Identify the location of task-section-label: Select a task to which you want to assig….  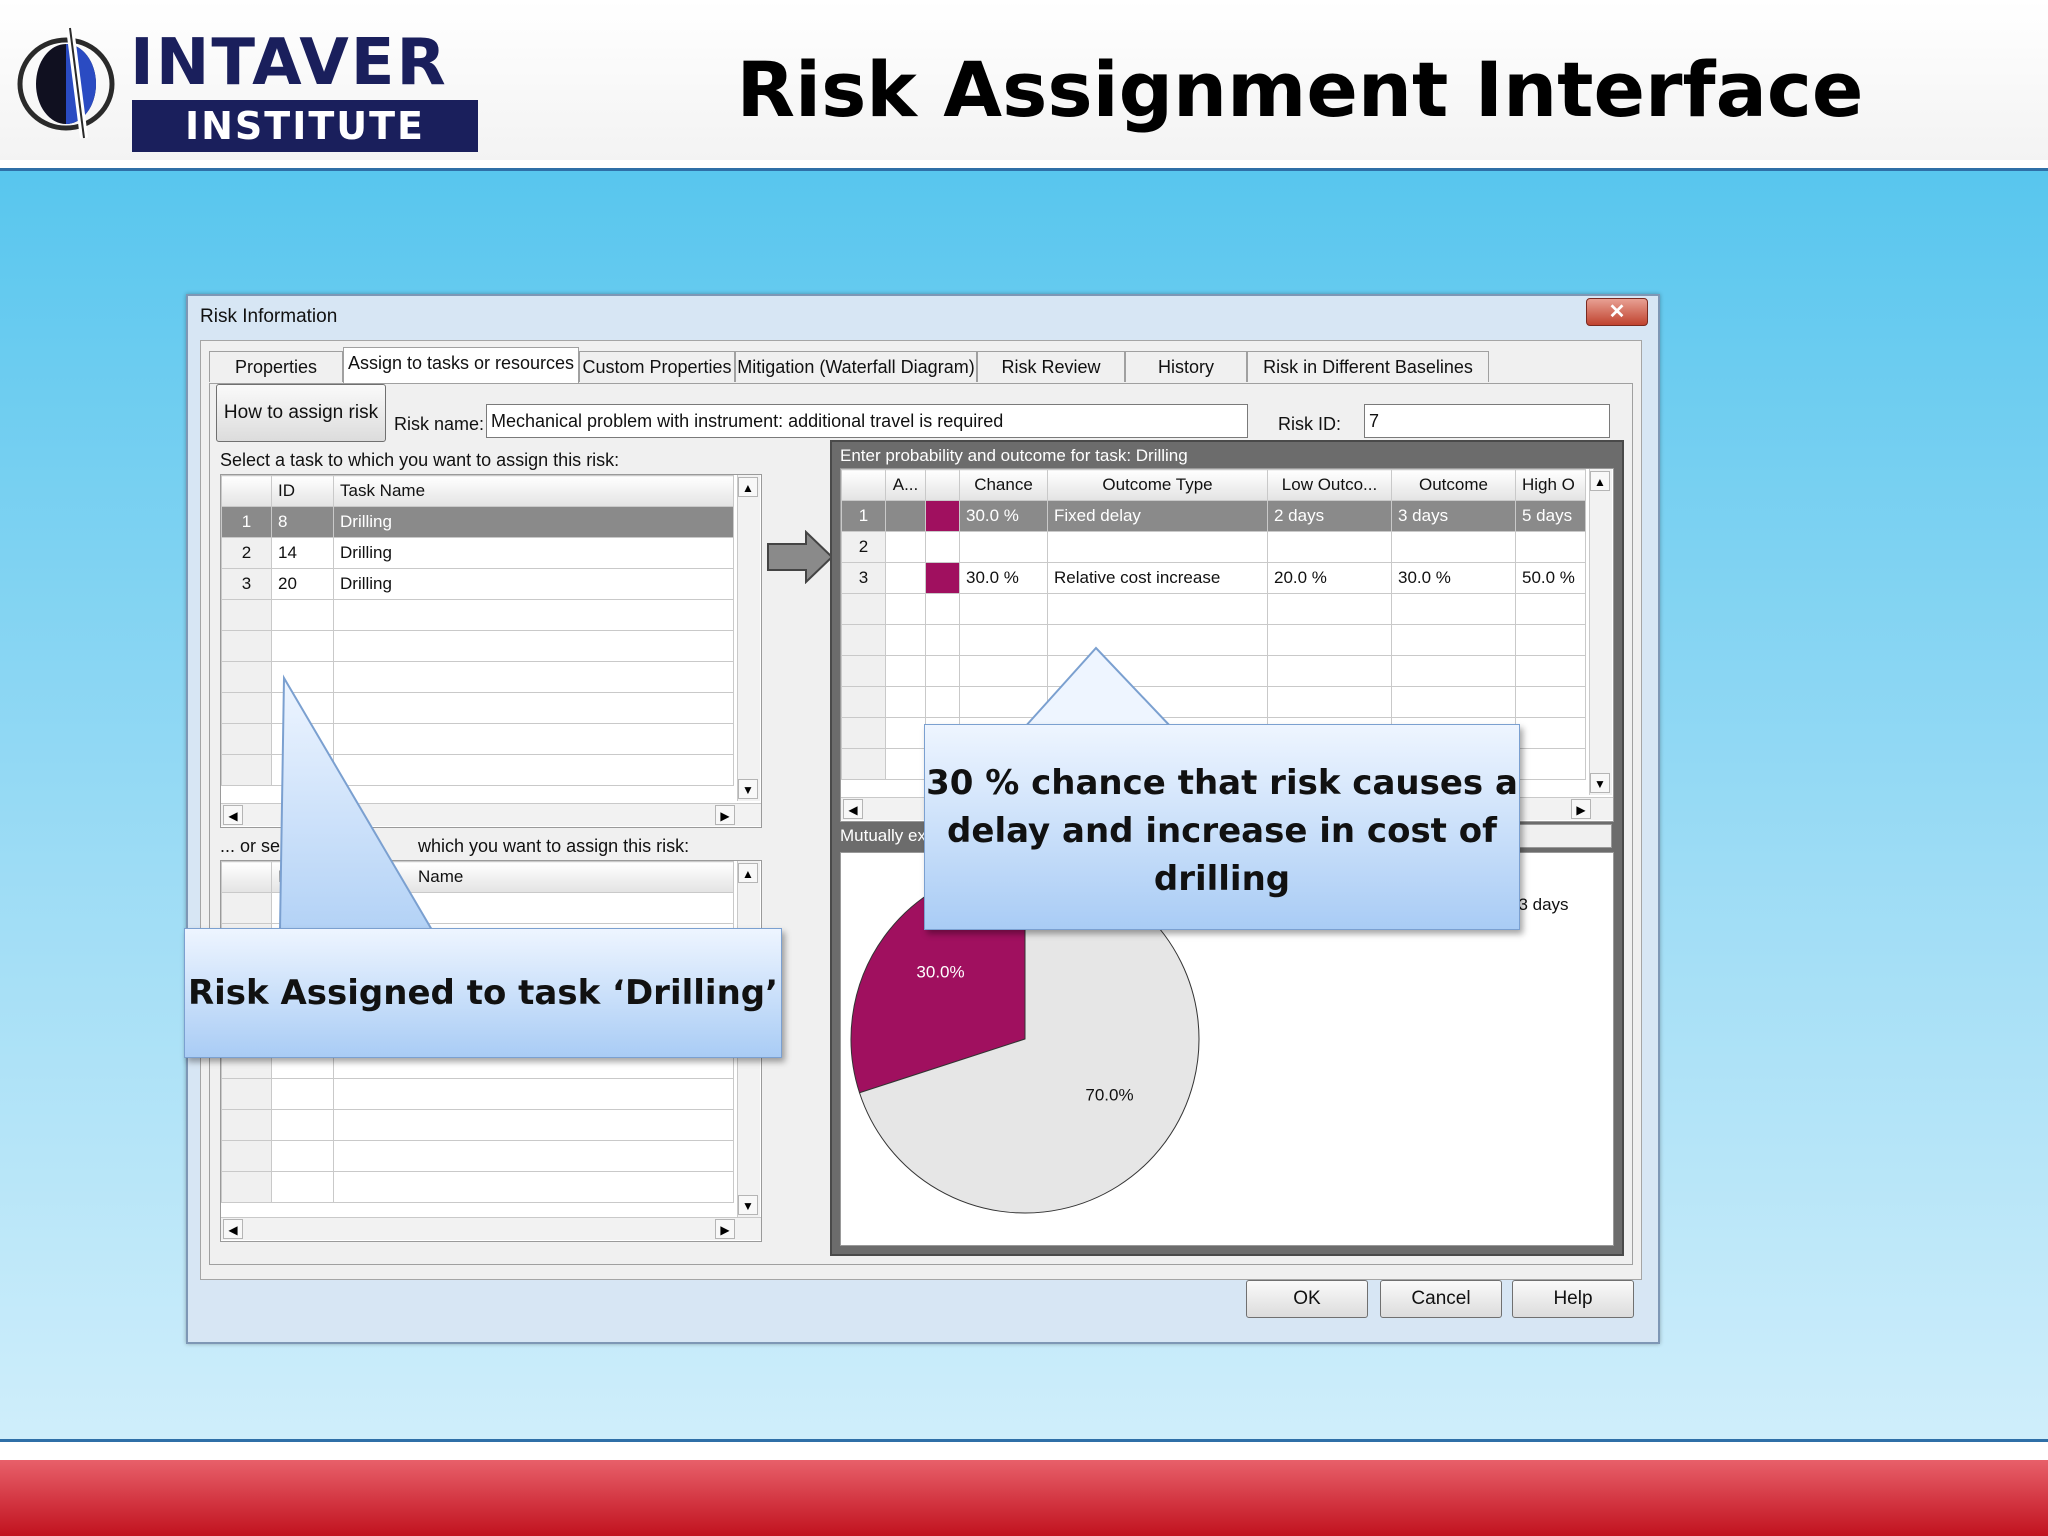
(420, 460).